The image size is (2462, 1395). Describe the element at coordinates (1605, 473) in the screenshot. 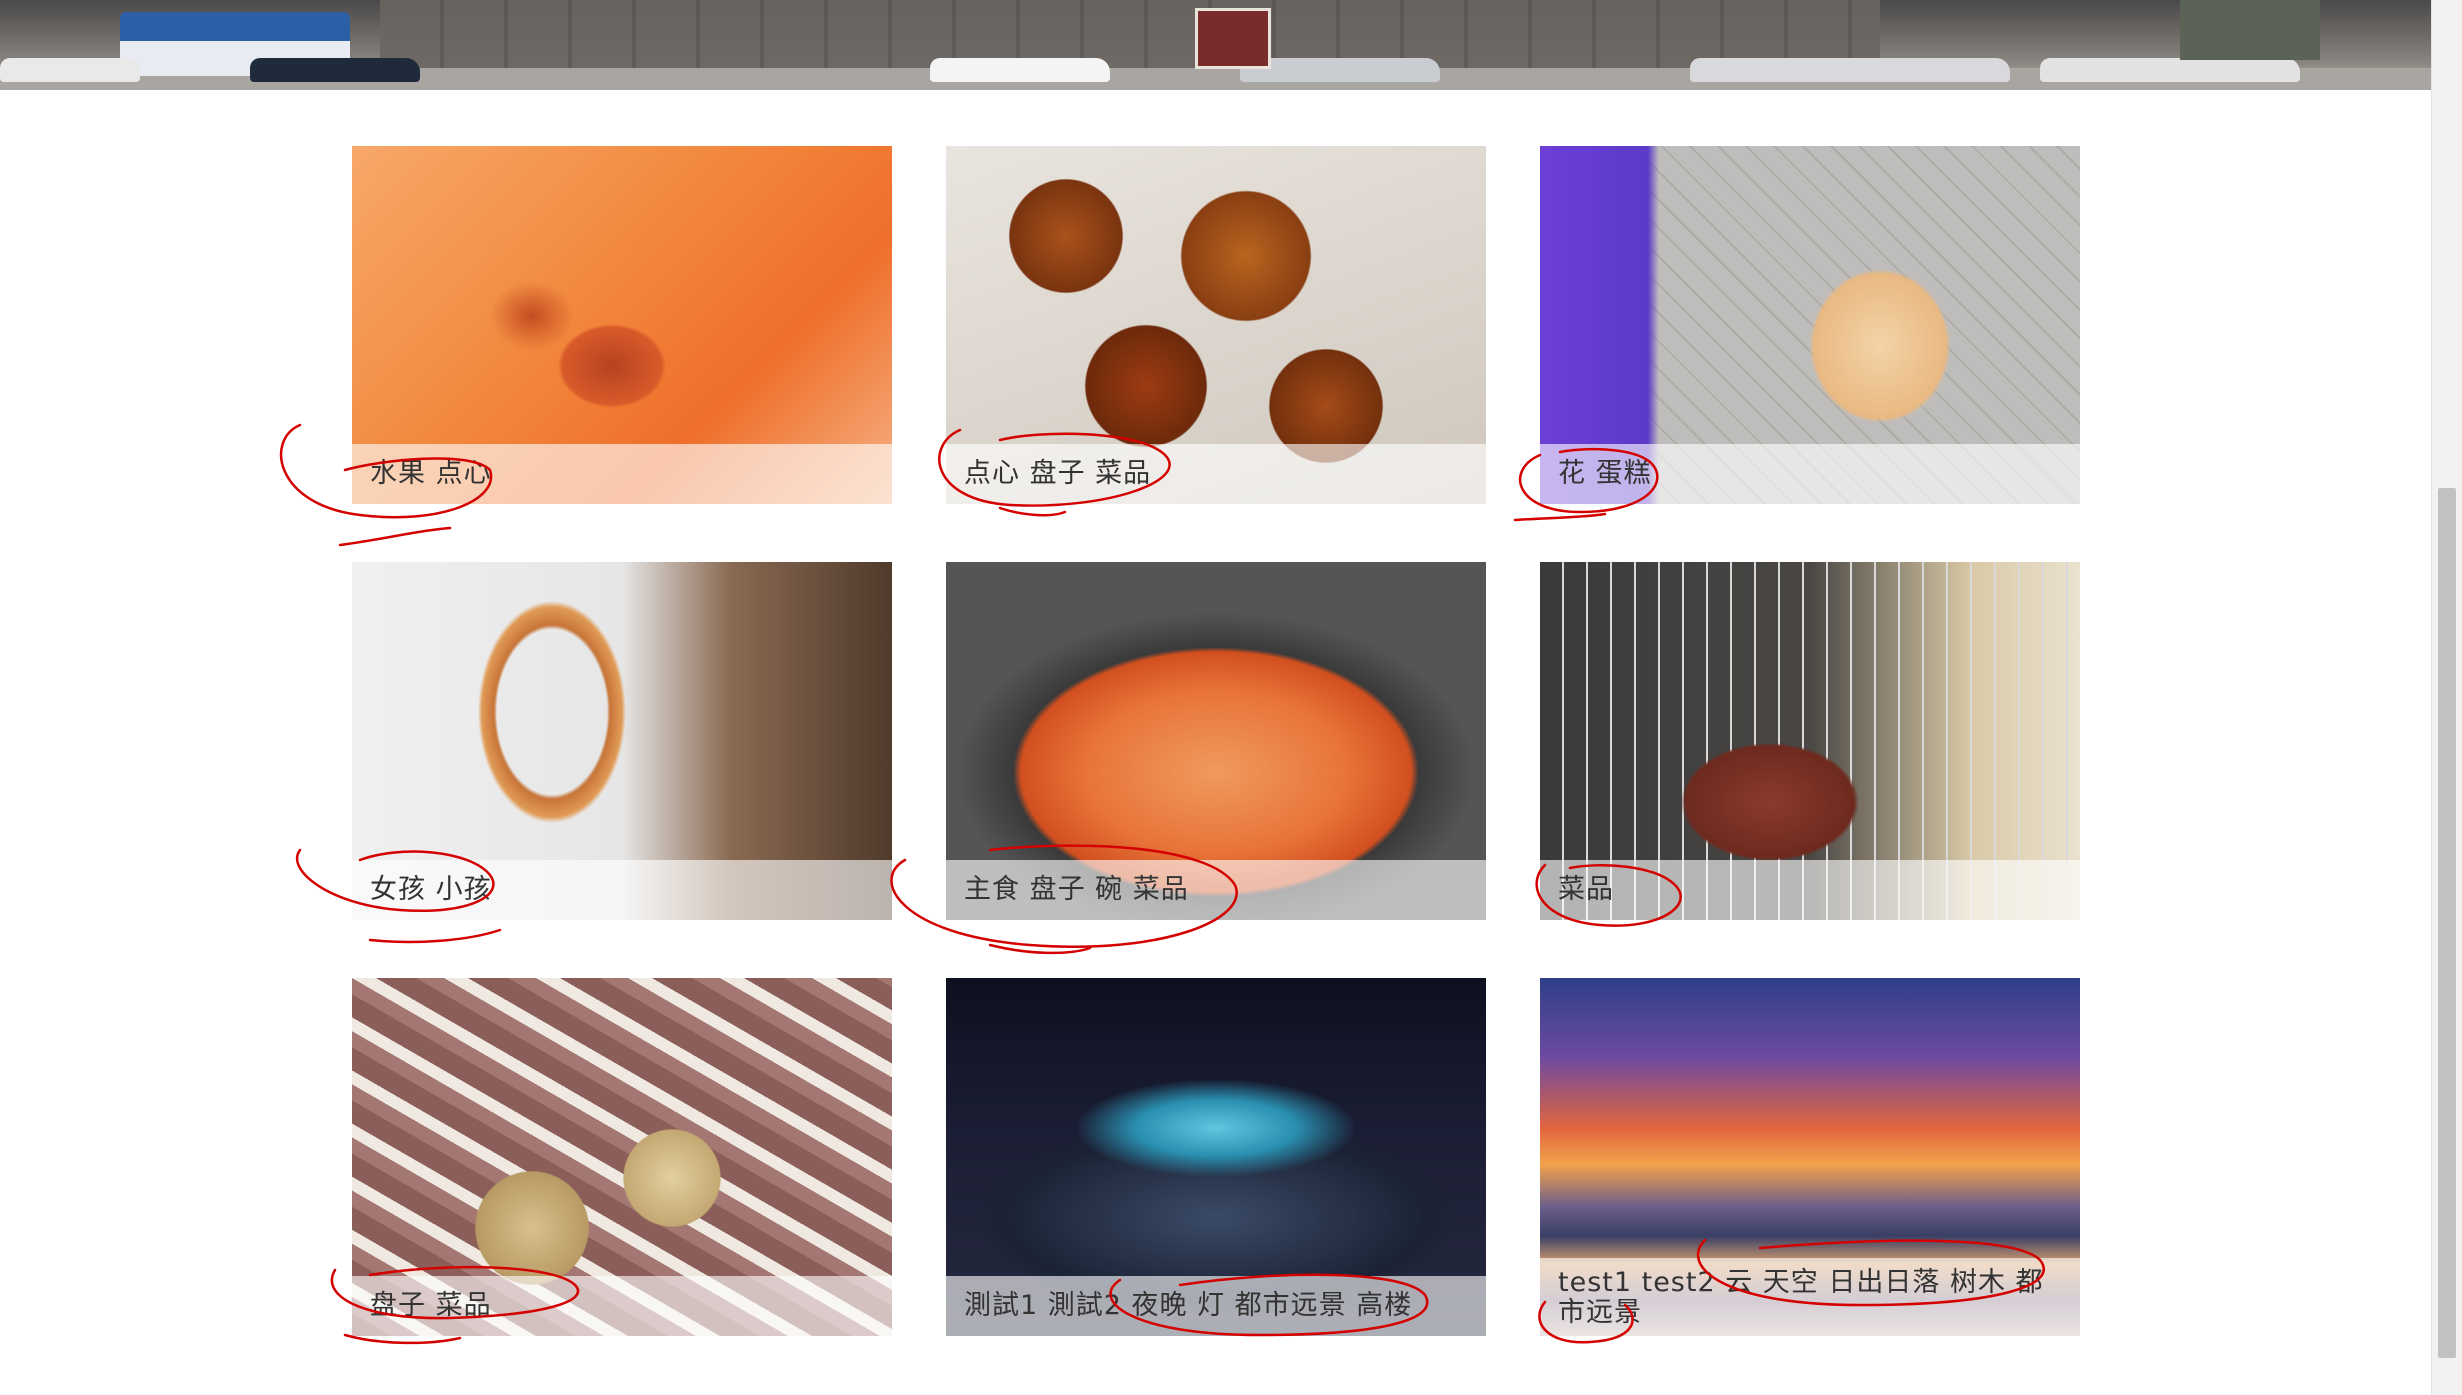

I see `photo-tags: 花 蛋糕` at that location.